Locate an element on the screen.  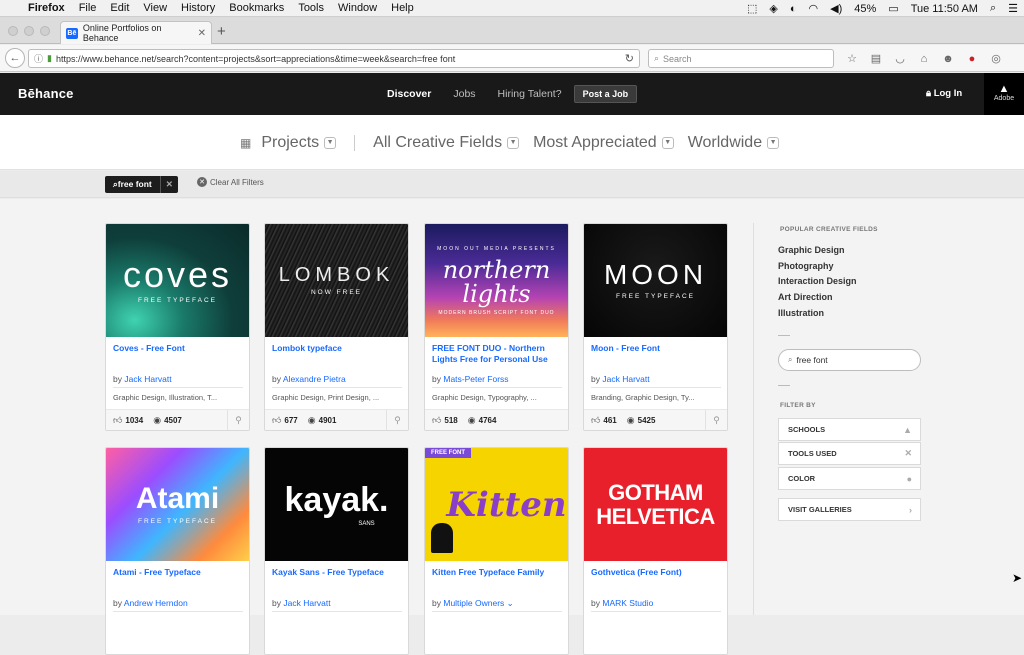
project-cover: GOTHAM HELVETICA is located at coordinates (655, 504).